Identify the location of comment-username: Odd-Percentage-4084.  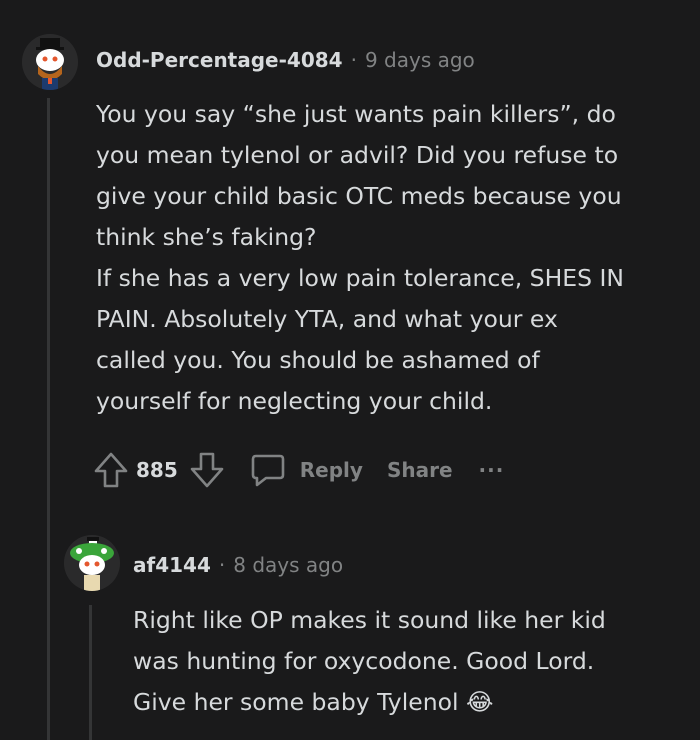
(219, 60).